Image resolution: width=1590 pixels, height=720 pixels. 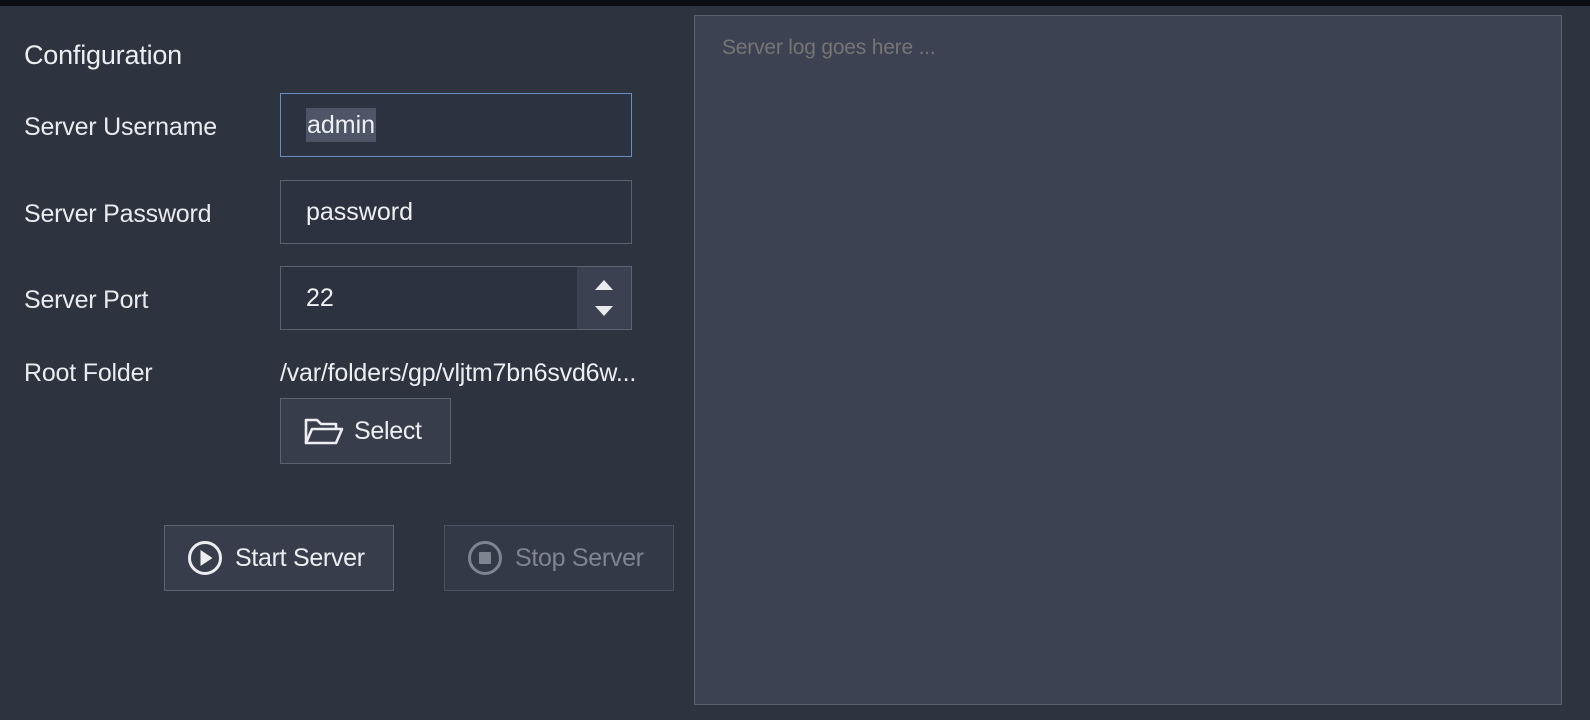 I want to click on select-folder-button: Select, so click(x=365, y=431).